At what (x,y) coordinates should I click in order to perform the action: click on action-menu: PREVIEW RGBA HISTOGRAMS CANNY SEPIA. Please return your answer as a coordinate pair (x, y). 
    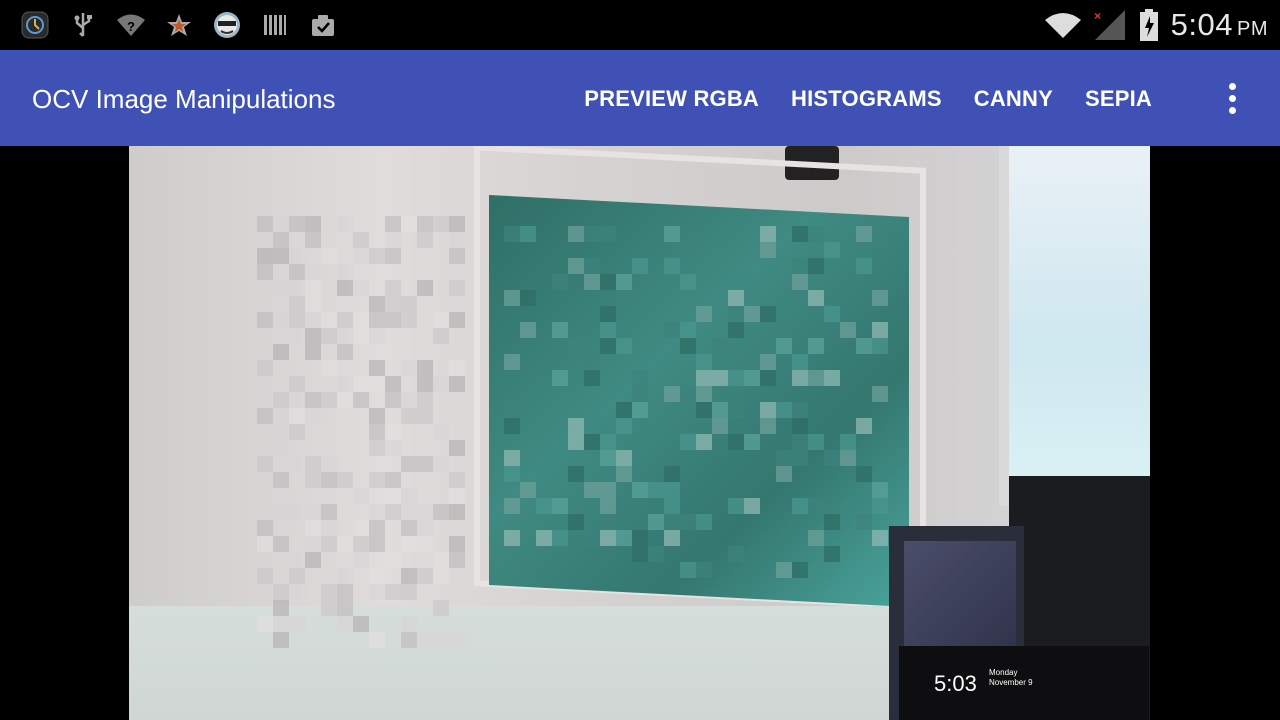
    Looking at the image, I should click on (868, 98).